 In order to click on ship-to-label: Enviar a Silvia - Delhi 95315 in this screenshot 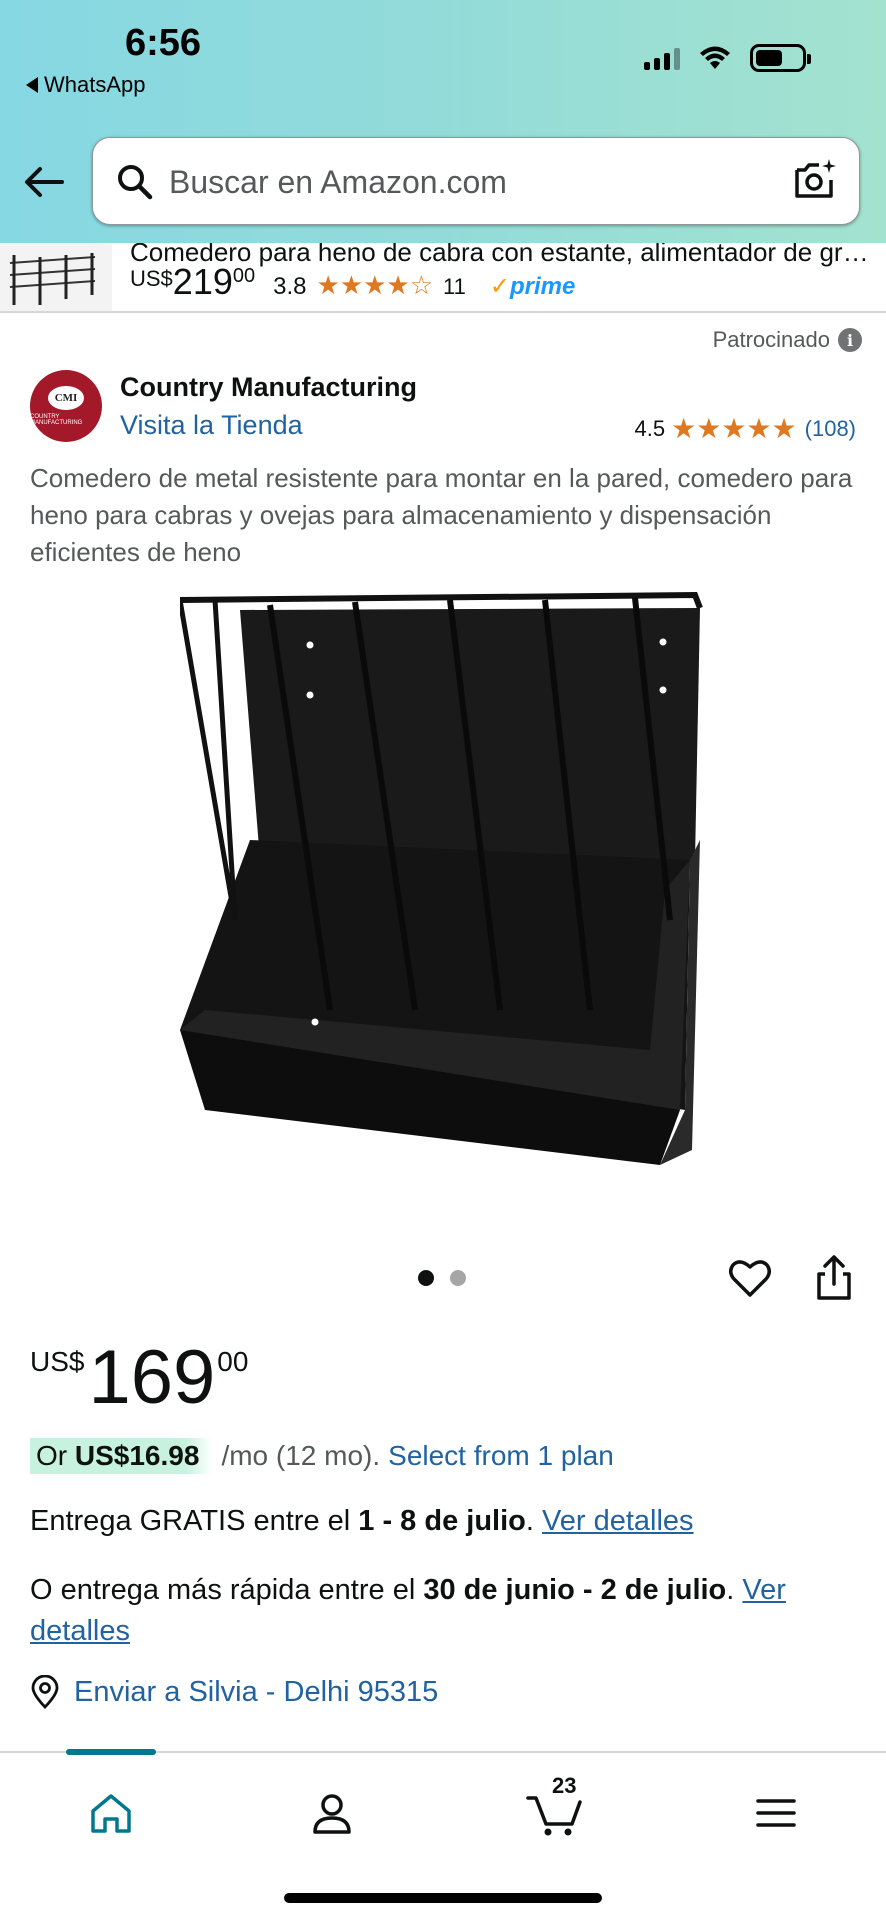, I will do `click(256, 1691)`.